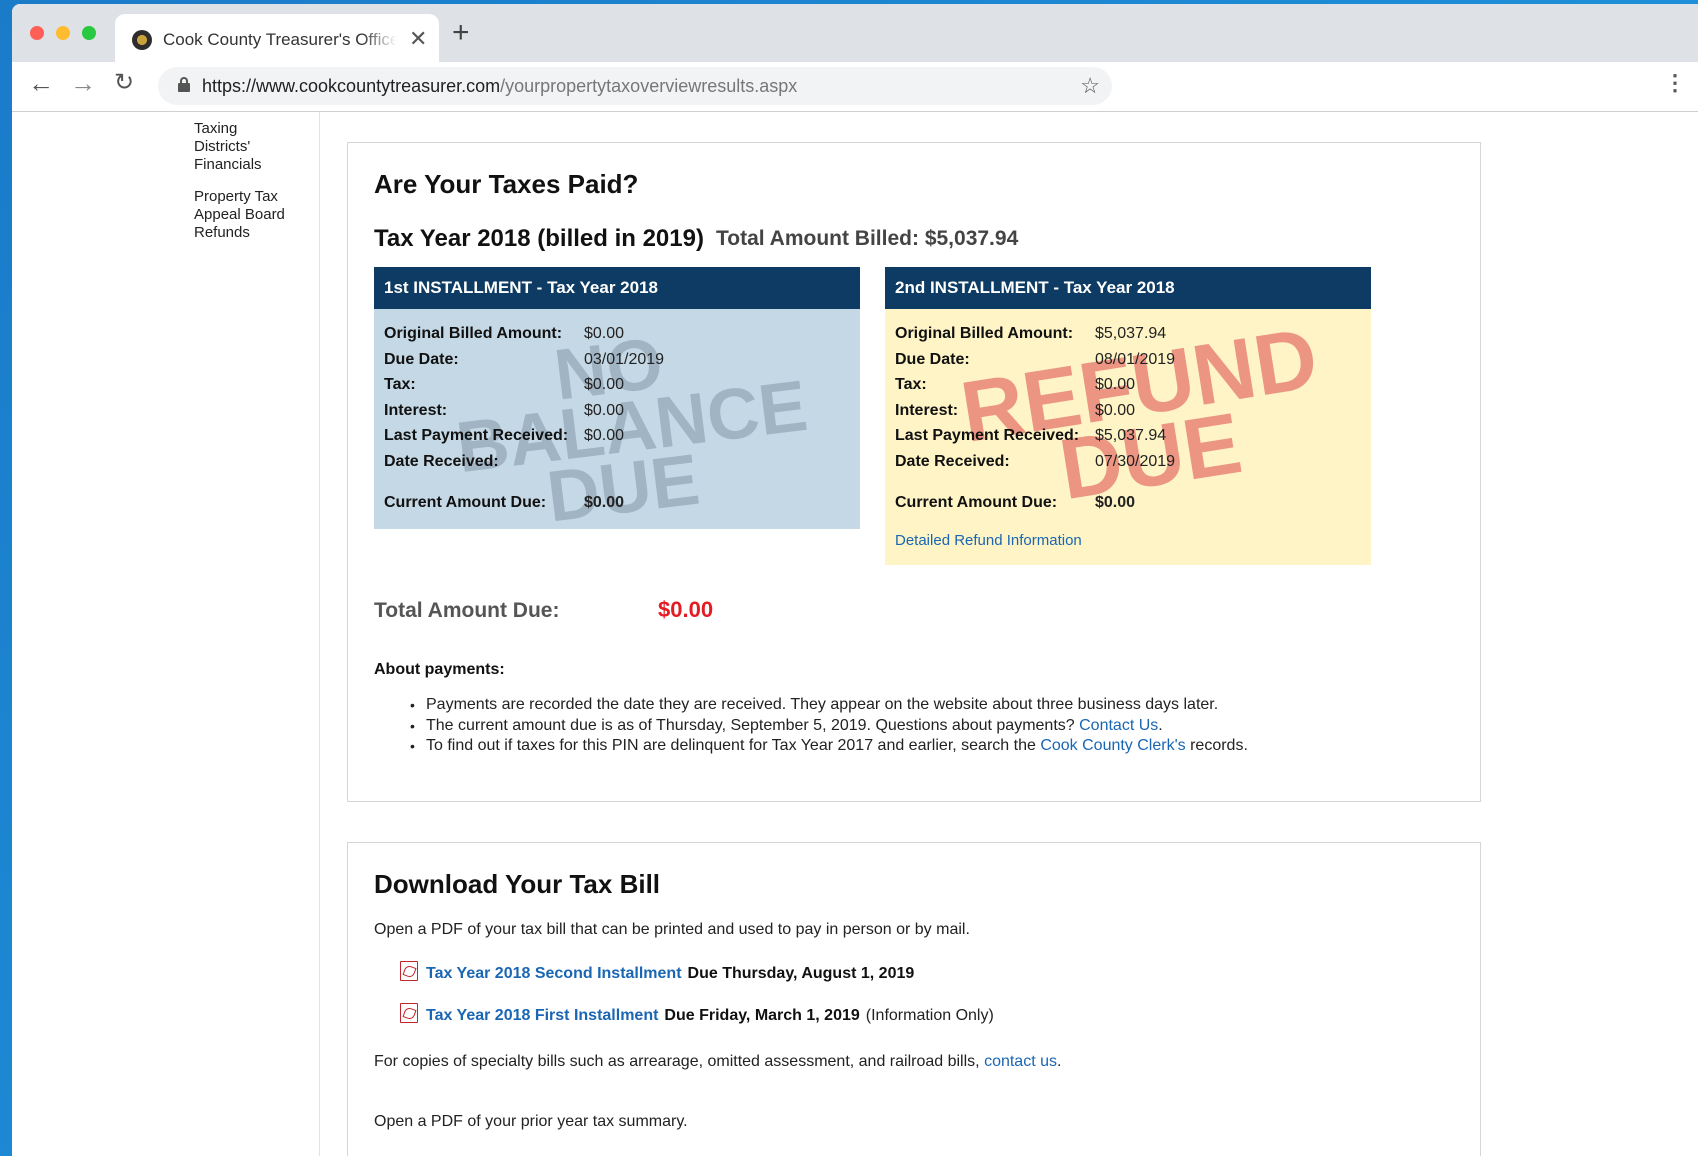 This screenshot has height=1156, width=1698. Describe the element at coordinates (1128, 288) in the screenshot. I see `installment-2-header: 2nd INSTALLMENT - Tax Year 2018` at that location.